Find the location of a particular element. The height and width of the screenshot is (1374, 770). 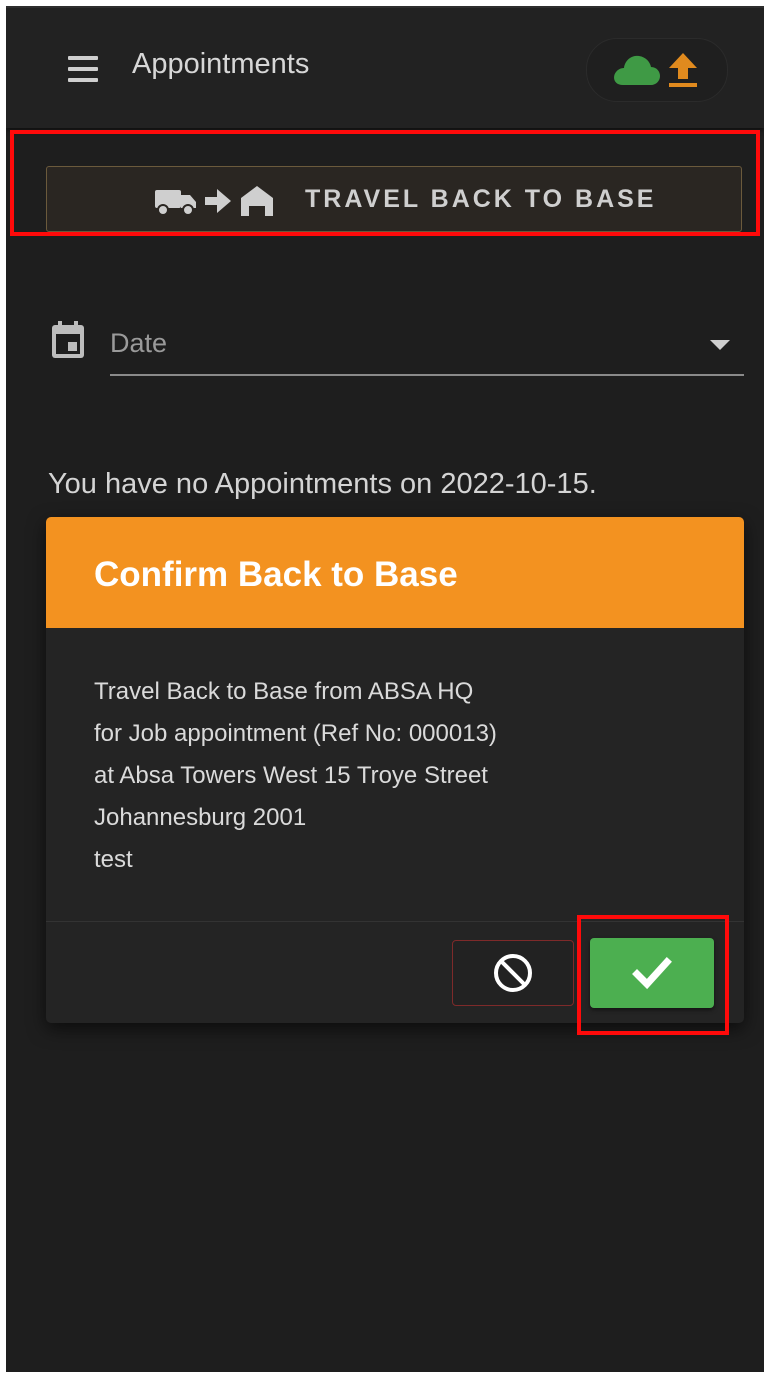

dialog-title: Confirm Back to Base is located at coordinates (276, 574).